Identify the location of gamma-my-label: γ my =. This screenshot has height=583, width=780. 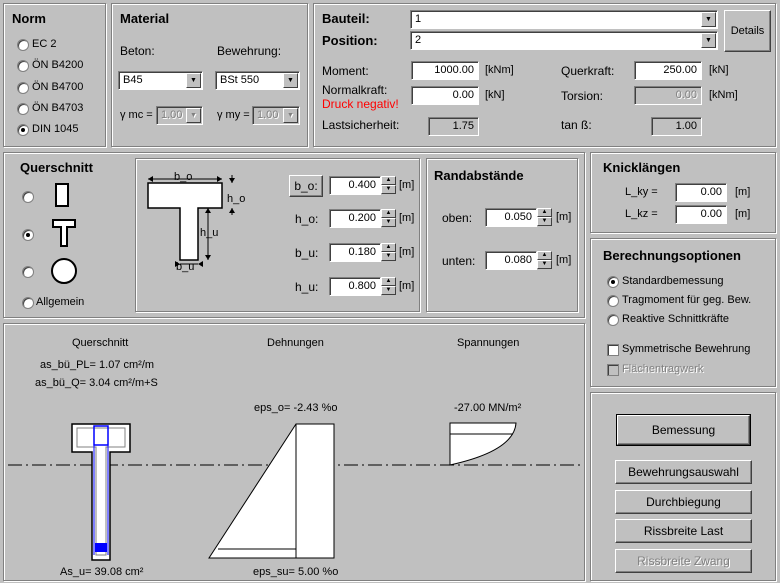
(233, 115).